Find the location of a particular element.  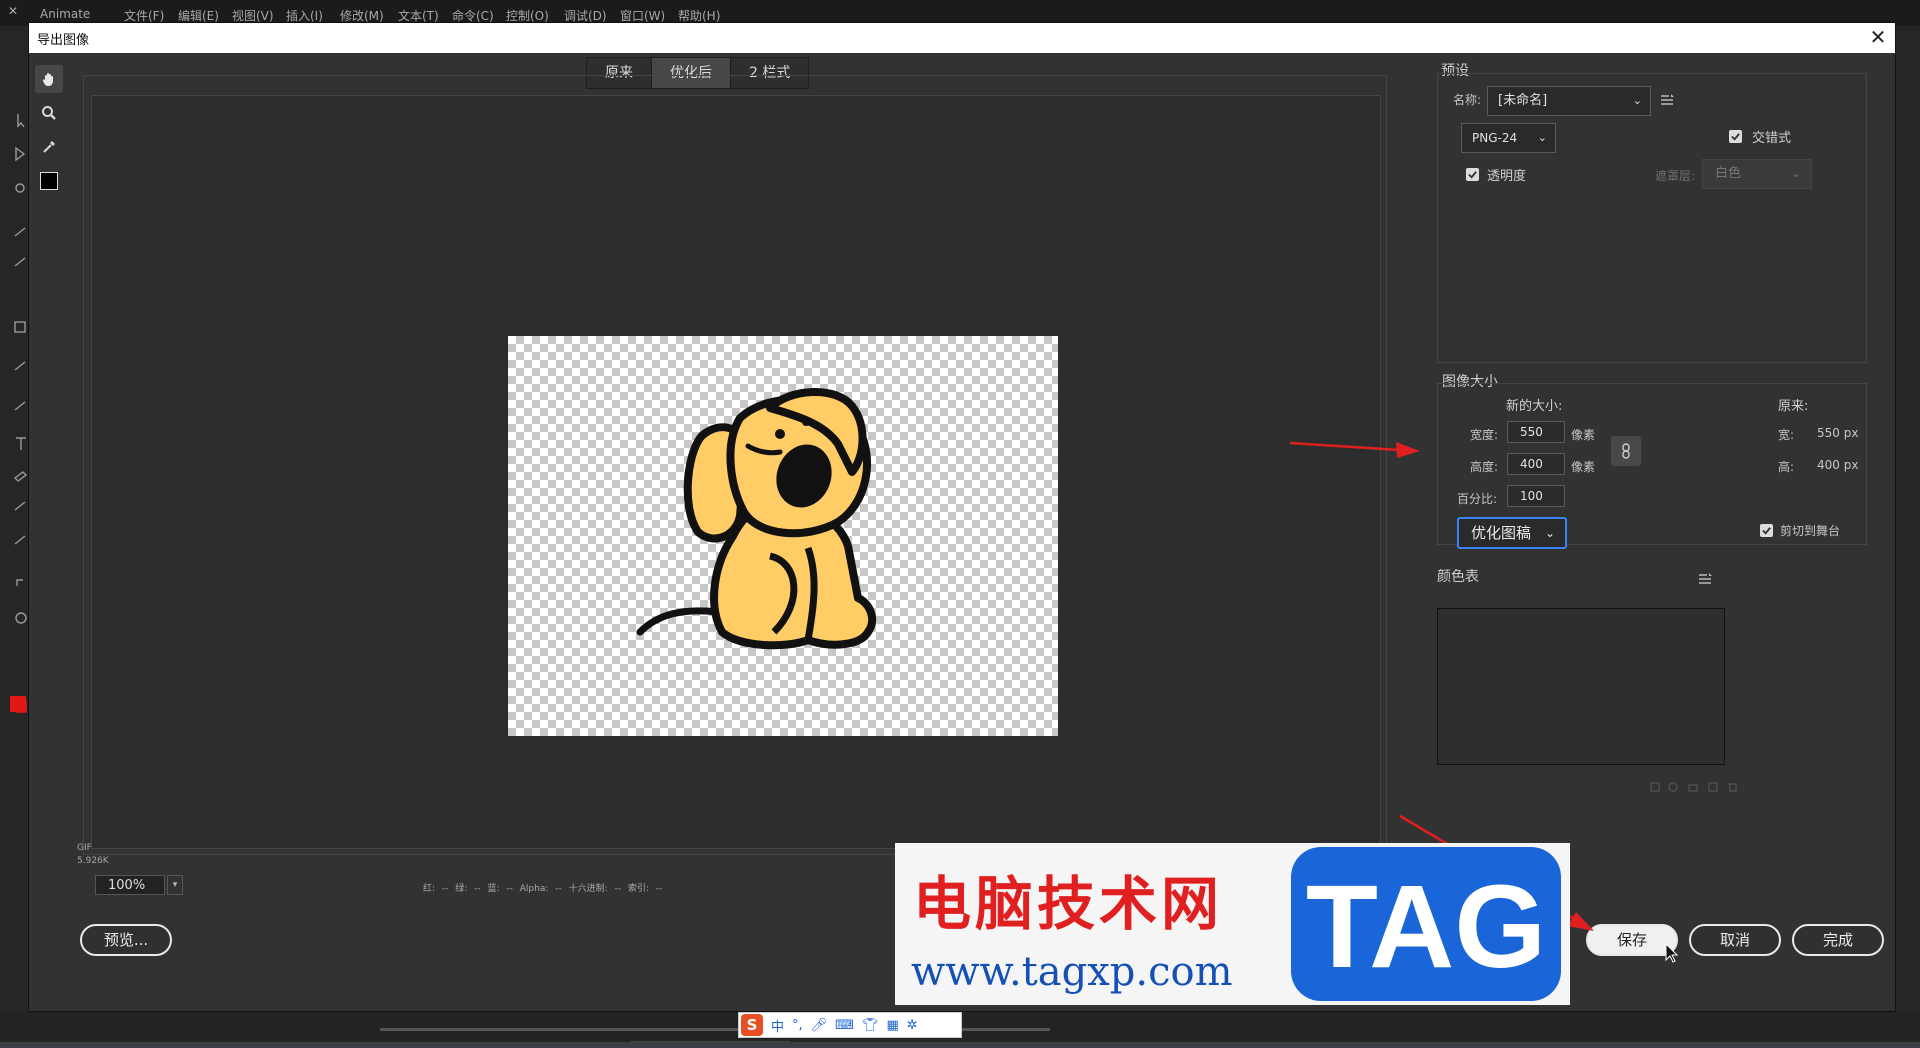

clip-to-stage-checkbox is located at coordinates (1766, 530).